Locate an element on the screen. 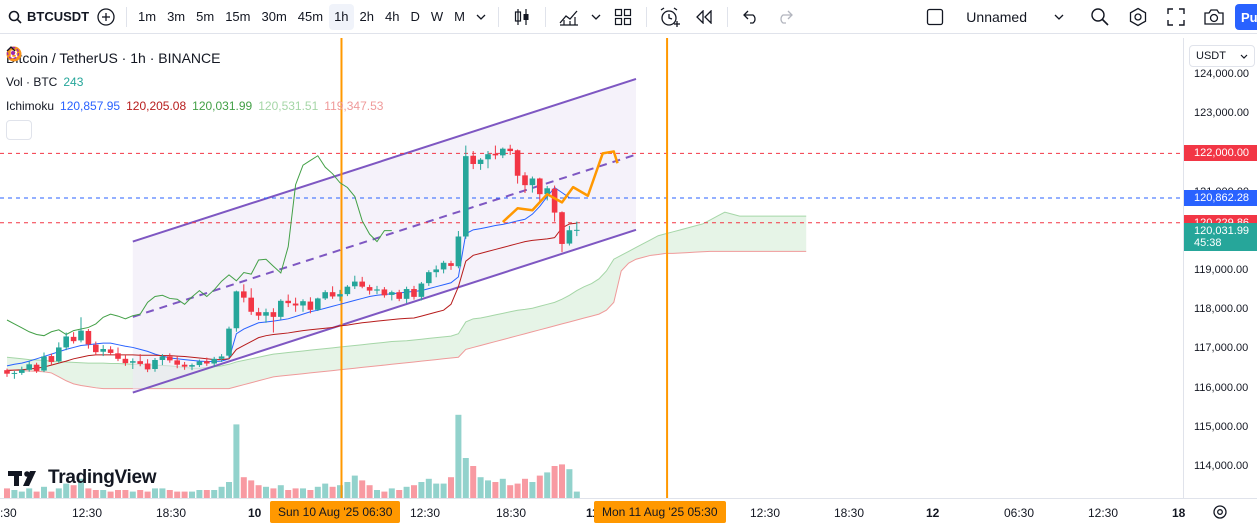  fullscreen-button is located at coordinates (1176, 17).